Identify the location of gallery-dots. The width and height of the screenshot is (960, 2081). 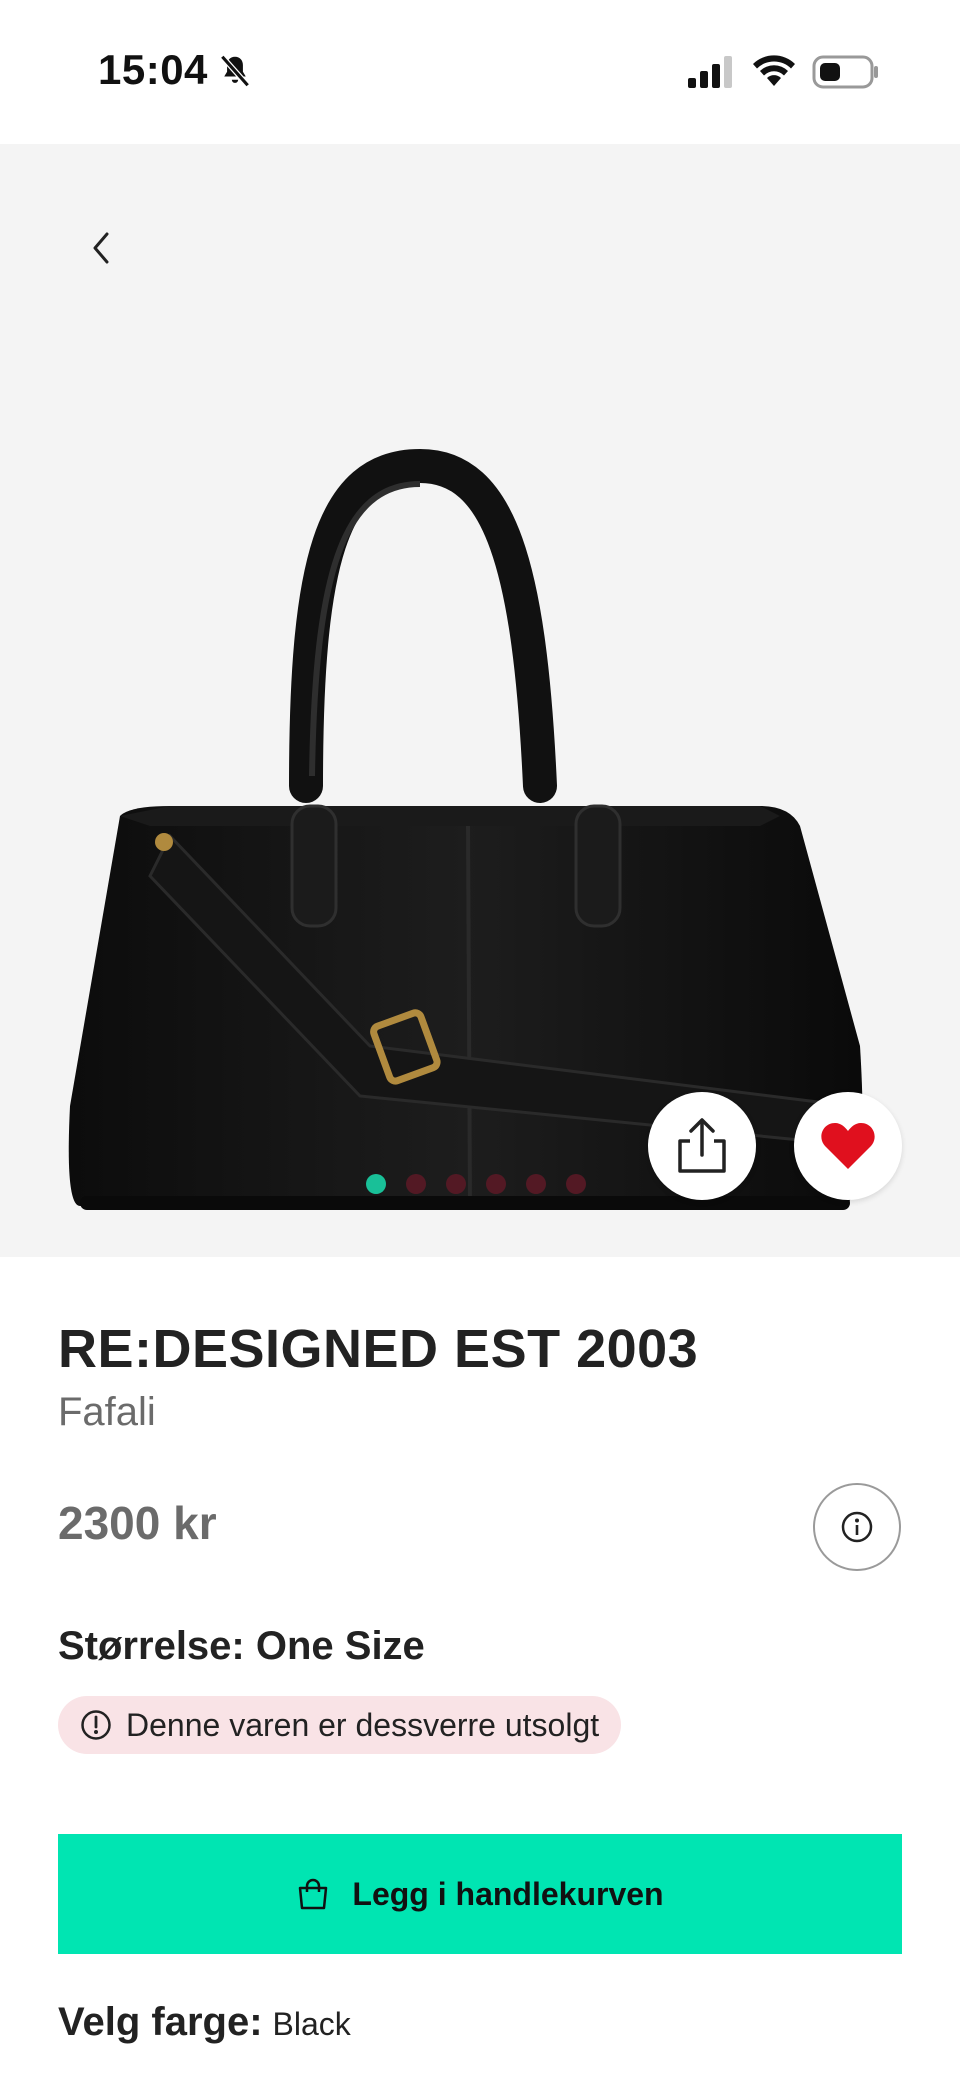
(476, 1184).